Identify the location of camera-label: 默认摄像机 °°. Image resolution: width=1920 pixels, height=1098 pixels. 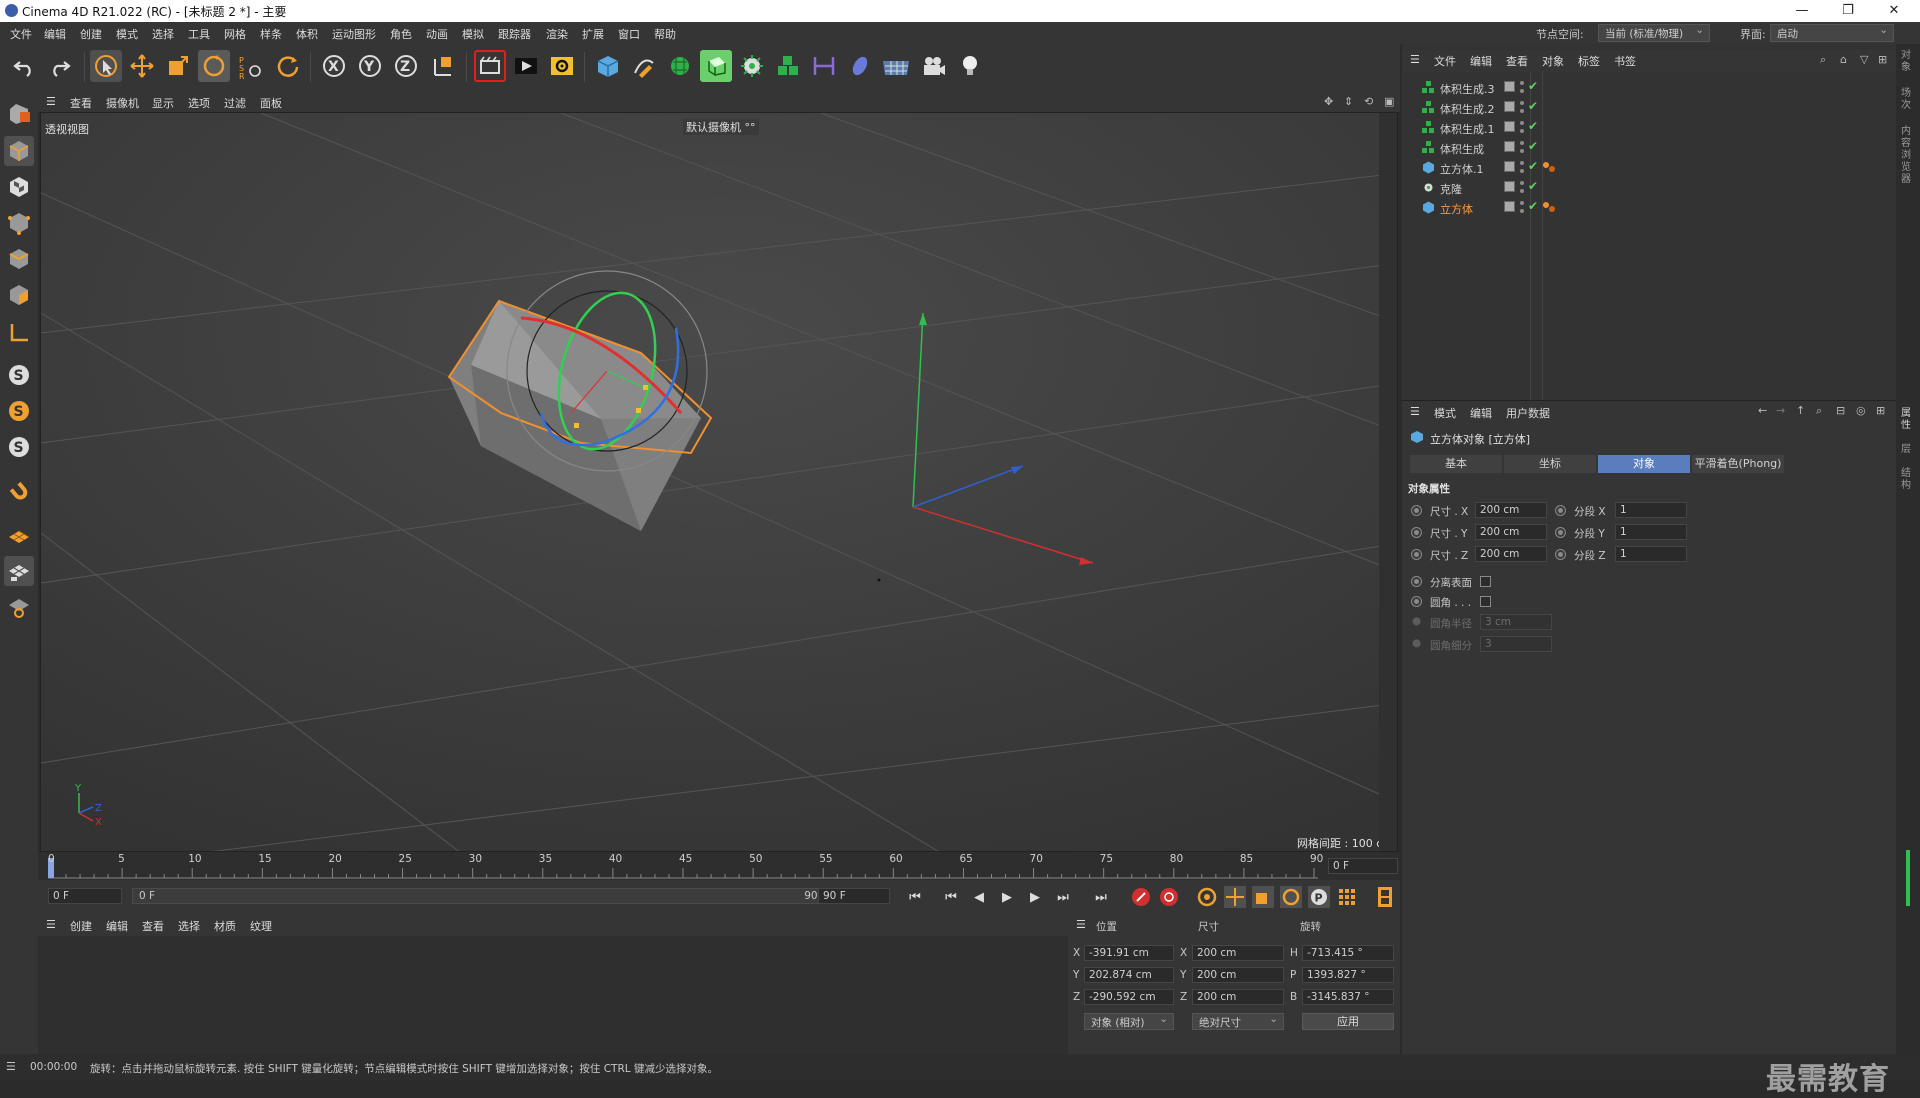
(721, 127).